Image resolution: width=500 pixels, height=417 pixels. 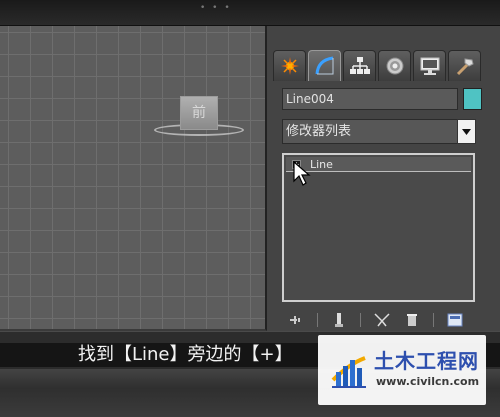 I want to click on toolbar-dots-icon: • • •, so click(x=216, y=8).